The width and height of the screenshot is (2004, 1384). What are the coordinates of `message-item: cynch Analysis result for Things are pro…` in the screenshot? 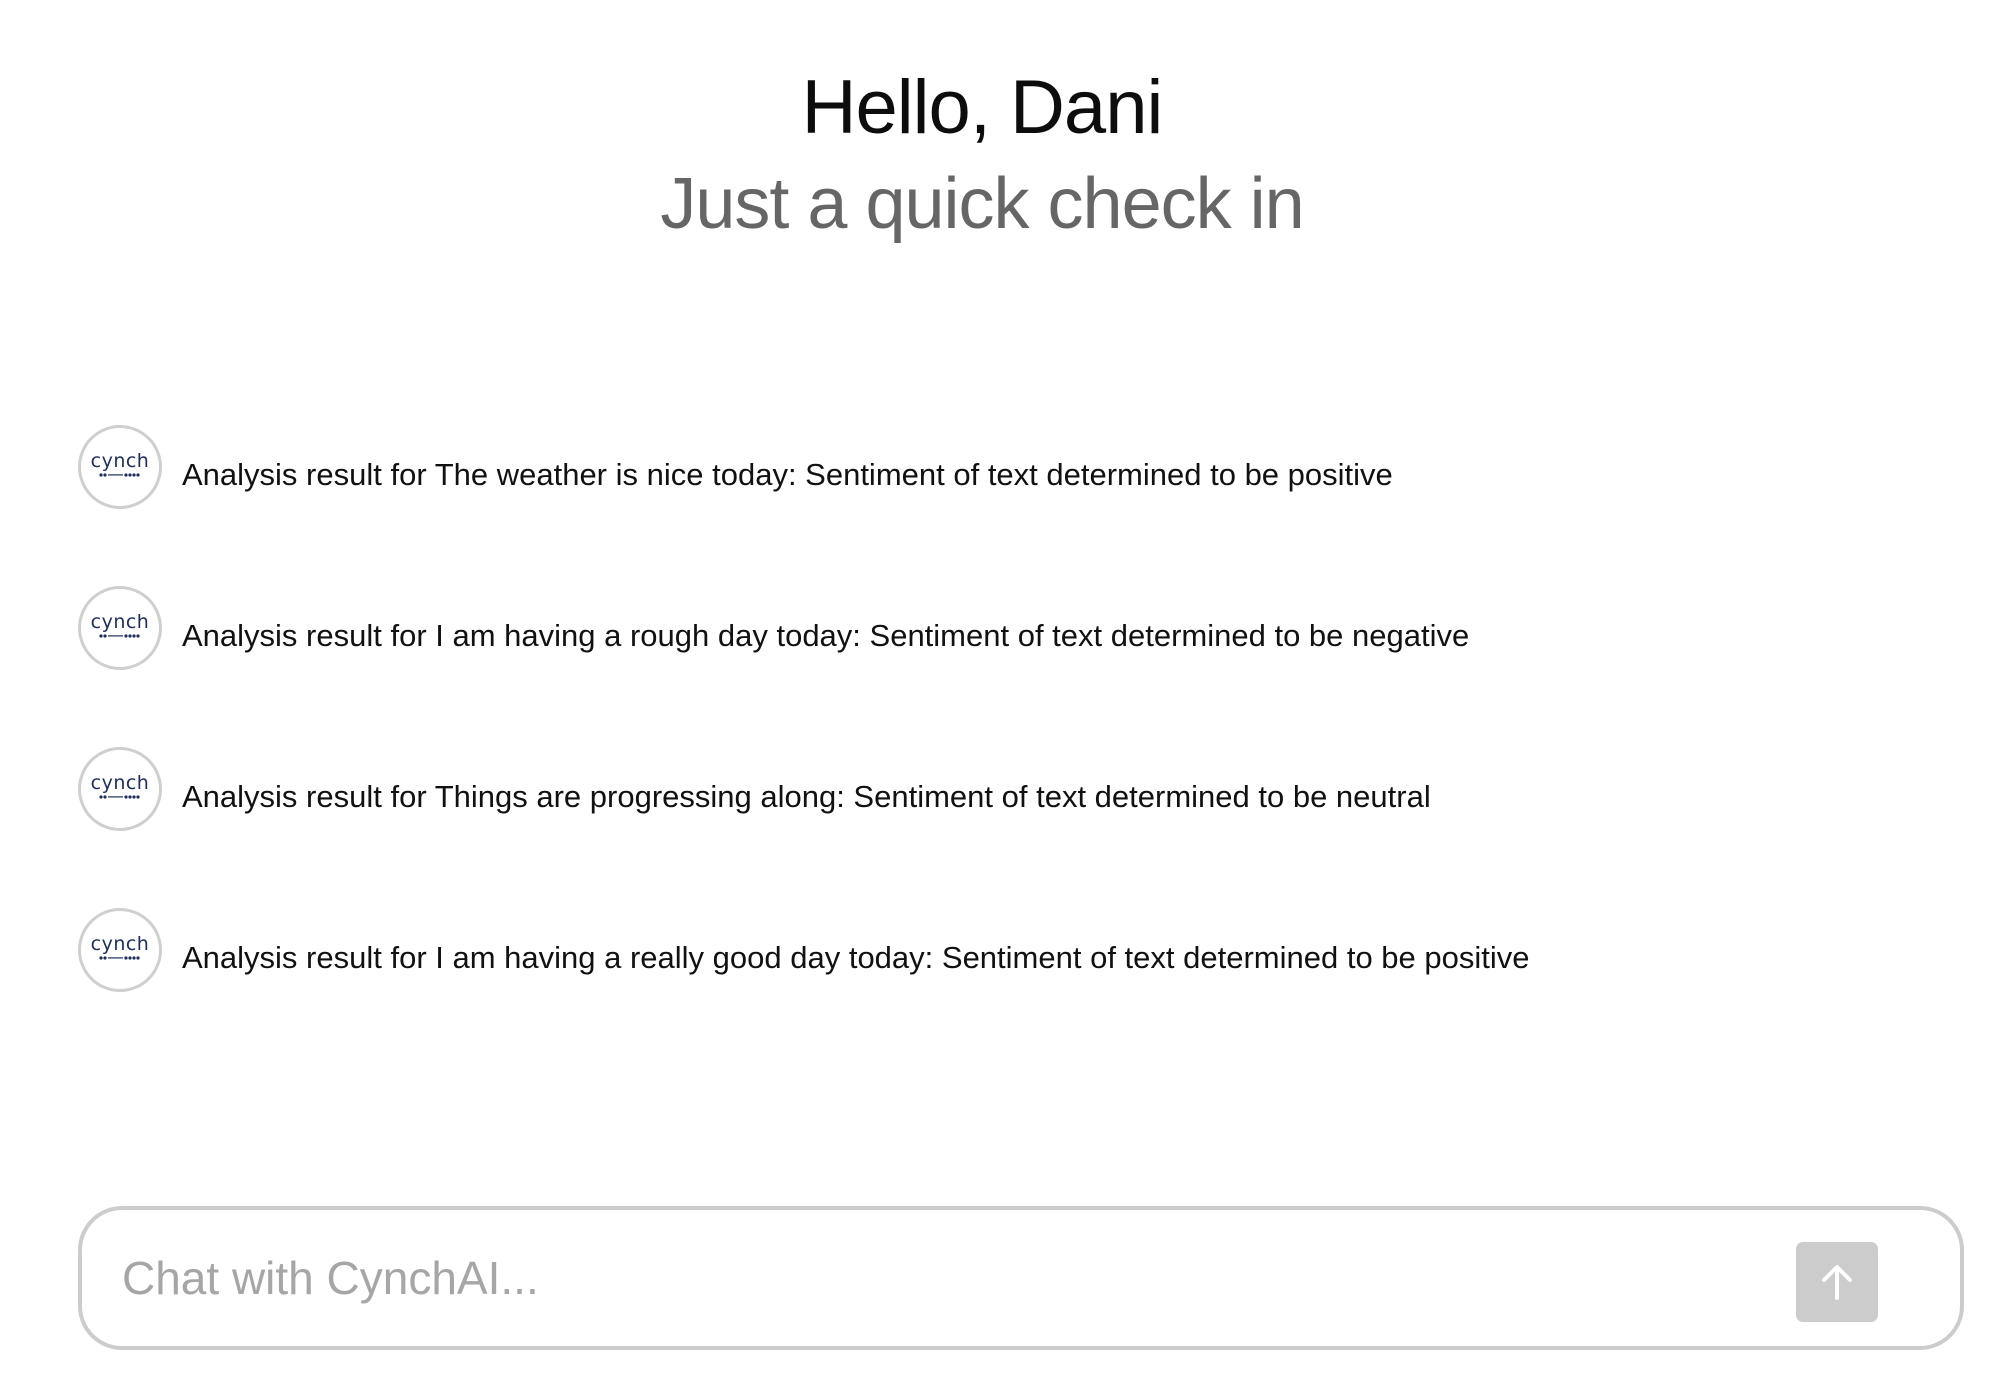 It's located at (1008, 789).